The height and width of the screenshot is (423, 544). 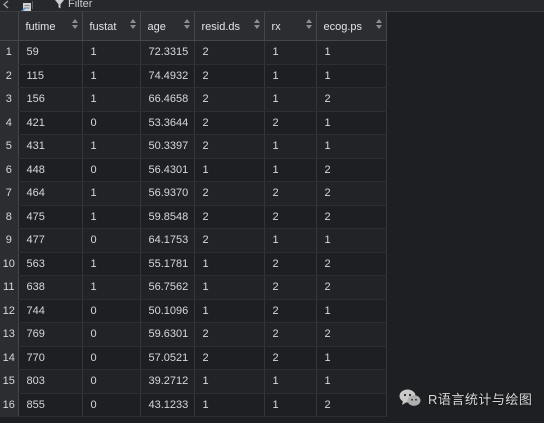 I want to click on table-cell: 769, so click(x=50, y=334).